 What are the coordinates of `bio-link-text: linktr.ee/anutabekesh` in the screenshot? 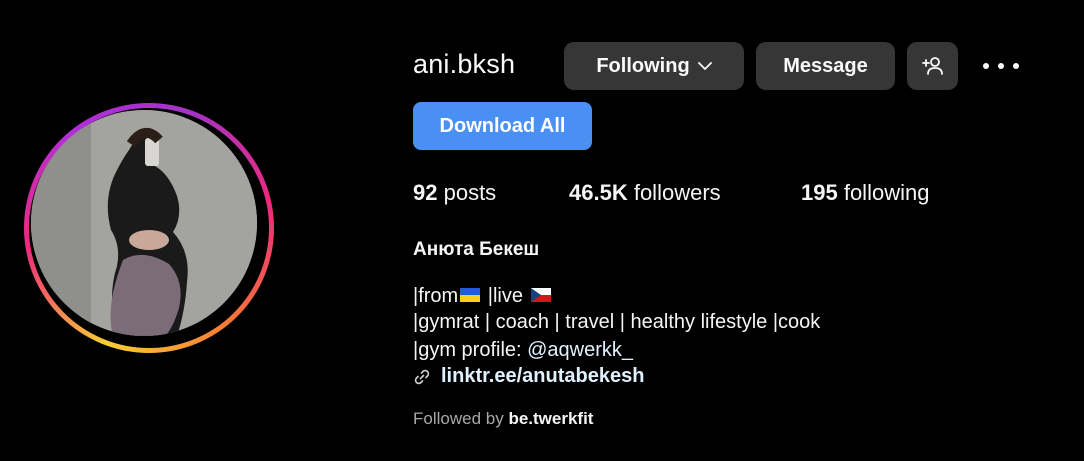 It's located at (542, 376).